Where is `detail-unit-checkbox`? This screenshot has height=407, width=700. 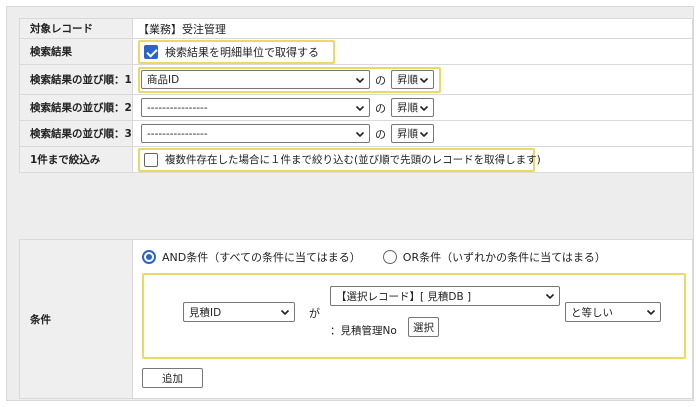
detail-unit-checkbox is located at coordinates (151, 51).